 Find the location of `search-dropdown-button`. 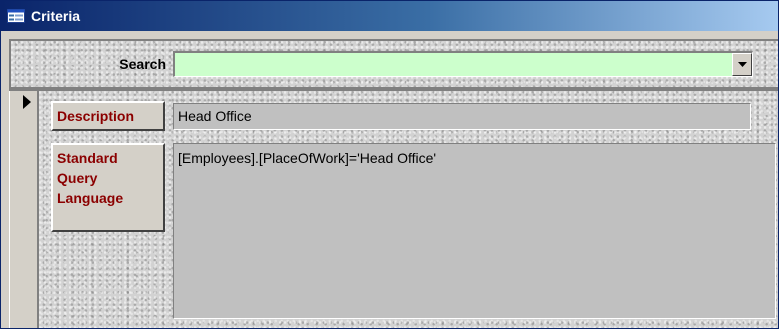

search-dropdown-button is located at coordinates (742, 64).